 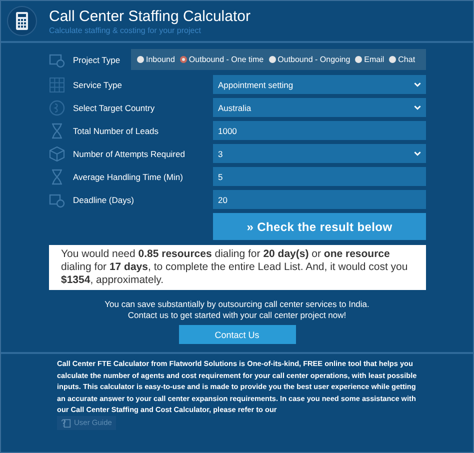 I want to click on field-label: Deadline (Days), so click(x=104, y=199).